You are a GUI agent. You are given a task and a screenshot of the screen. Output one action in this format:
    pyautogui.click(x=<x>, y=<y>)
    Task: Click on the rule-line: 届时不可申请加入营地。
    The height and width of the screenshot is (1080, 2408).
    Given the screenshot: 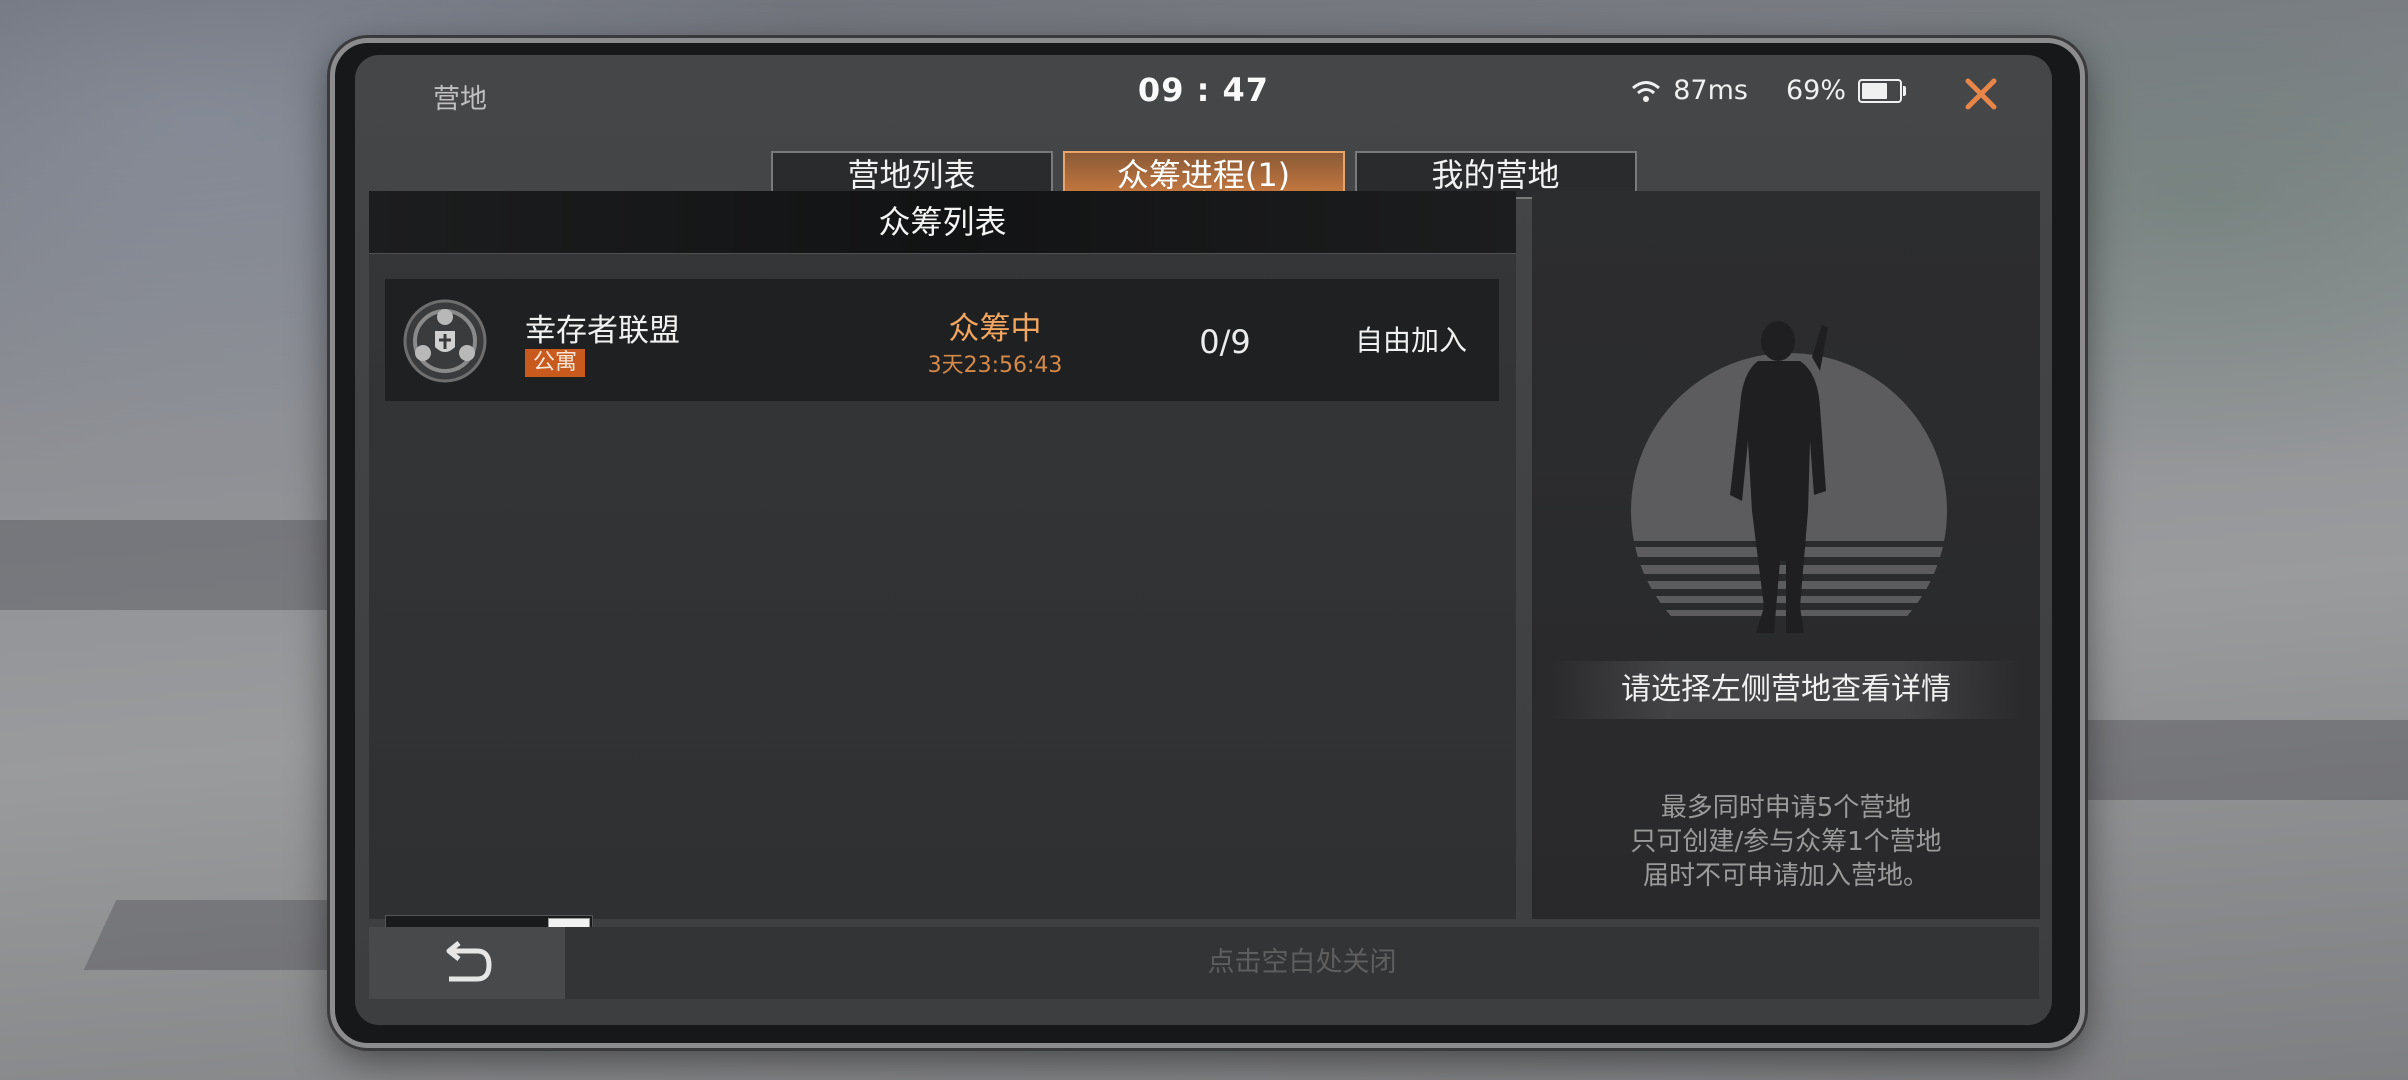 What is the action you would take?
    pyautogui.click(x=1785, y=876)
    